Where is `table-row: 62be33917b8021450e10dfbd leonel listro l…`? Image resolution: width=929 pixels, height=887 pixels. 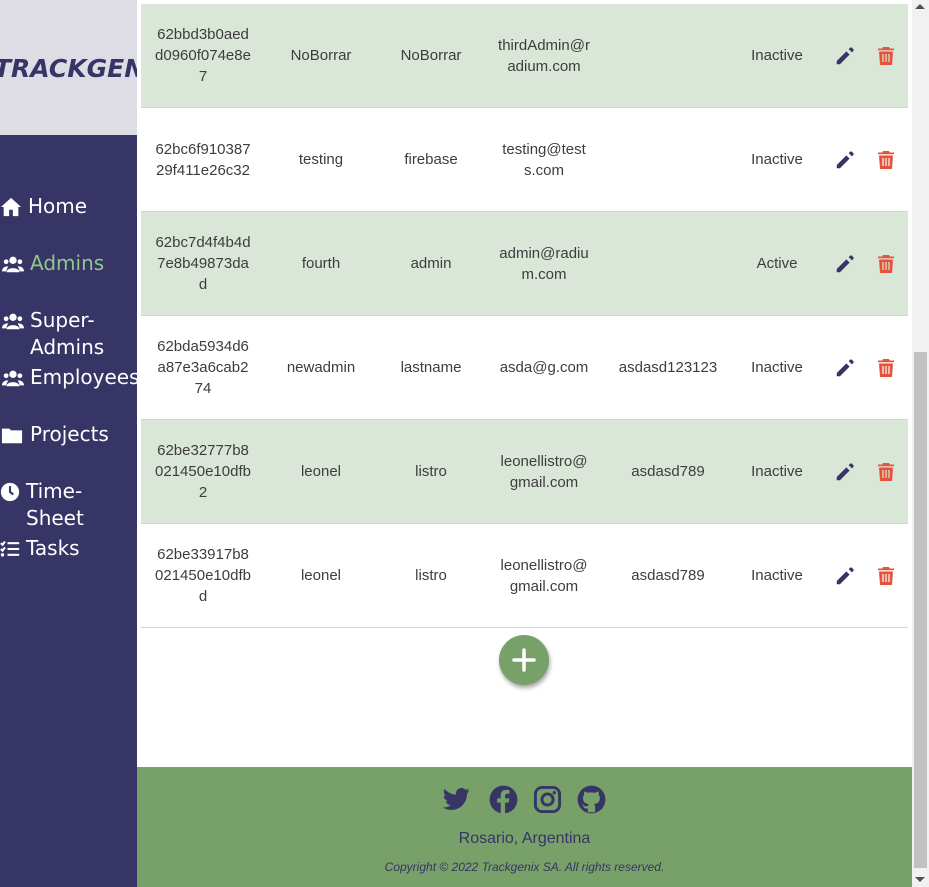
table-row: 62be33917b8021450e10dfbd leonel listro l… is located at coordinates (524, 576).